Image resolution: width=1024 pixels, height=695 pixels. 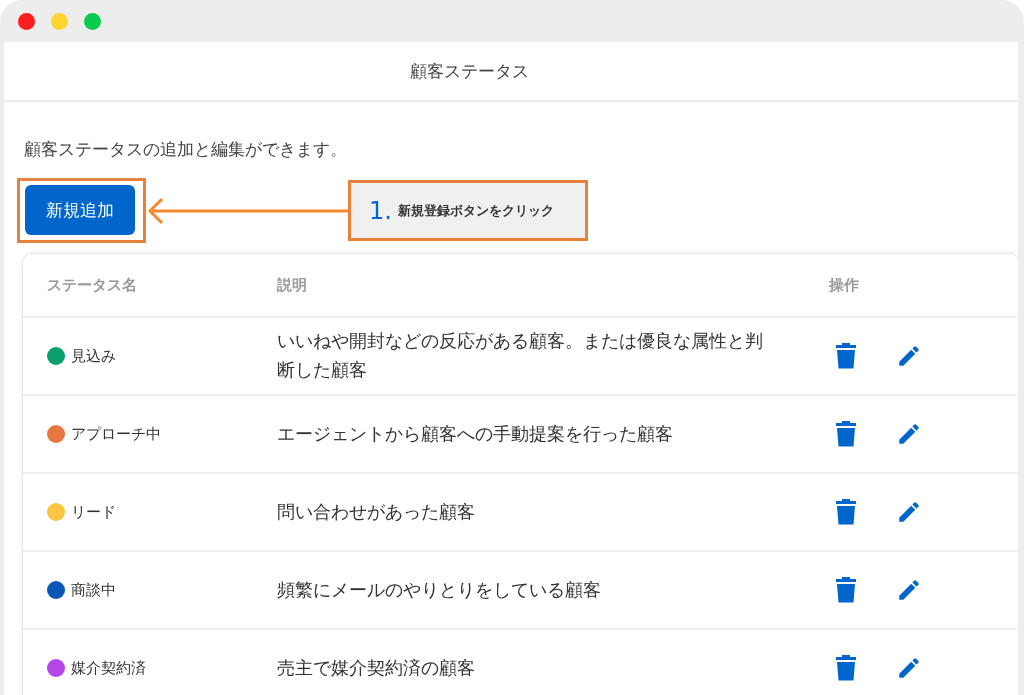 What do you see at coordinates (116, 434) in the screenshot?
I see `status-name: アプローチ中` at bounding box center [116, 434].